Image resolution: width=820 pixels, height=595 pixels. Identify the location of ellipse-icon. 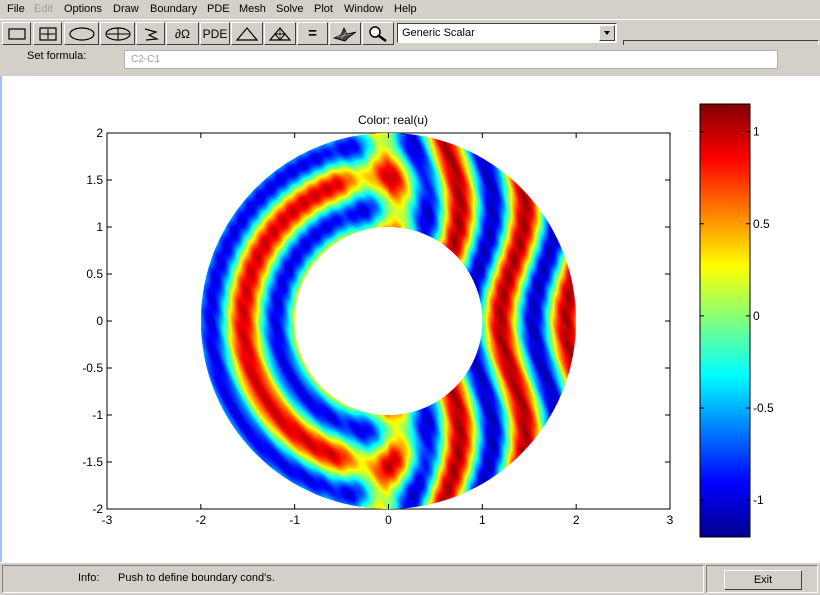
(81, 33).